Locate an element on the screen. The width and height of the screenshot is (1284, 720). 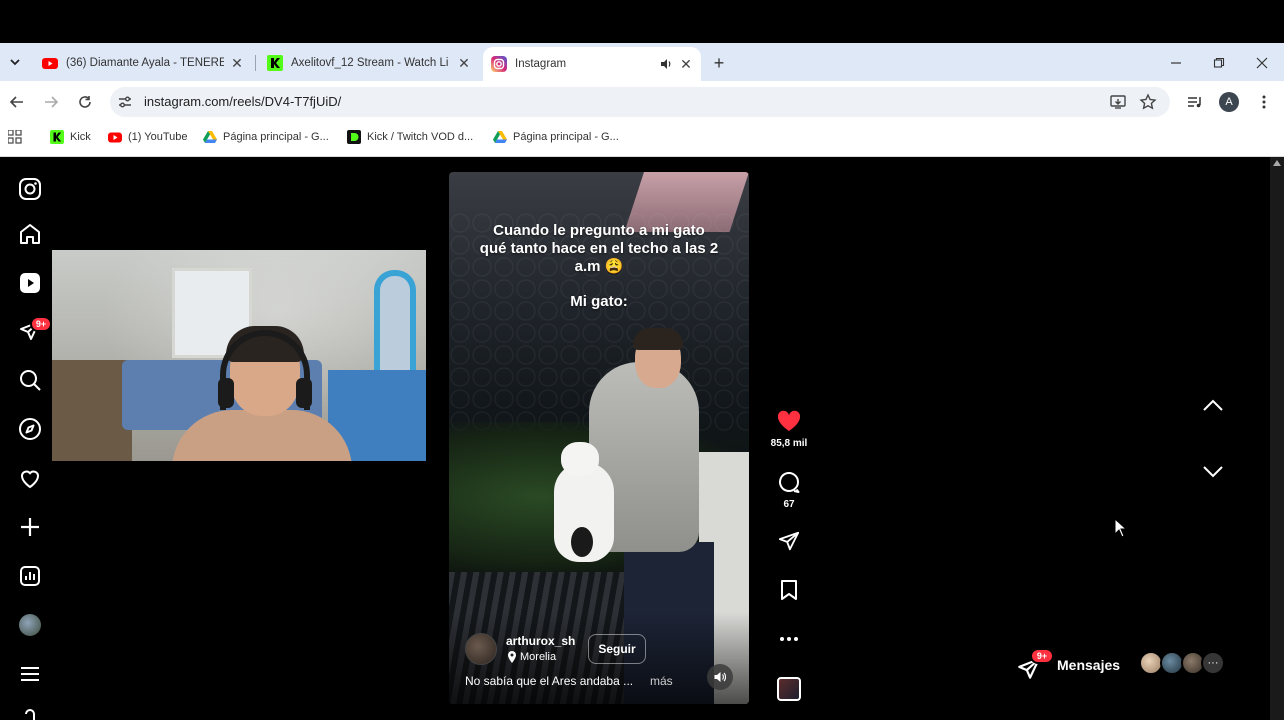
tab-audio-speaker-icon is located at coordinates (666, 64).